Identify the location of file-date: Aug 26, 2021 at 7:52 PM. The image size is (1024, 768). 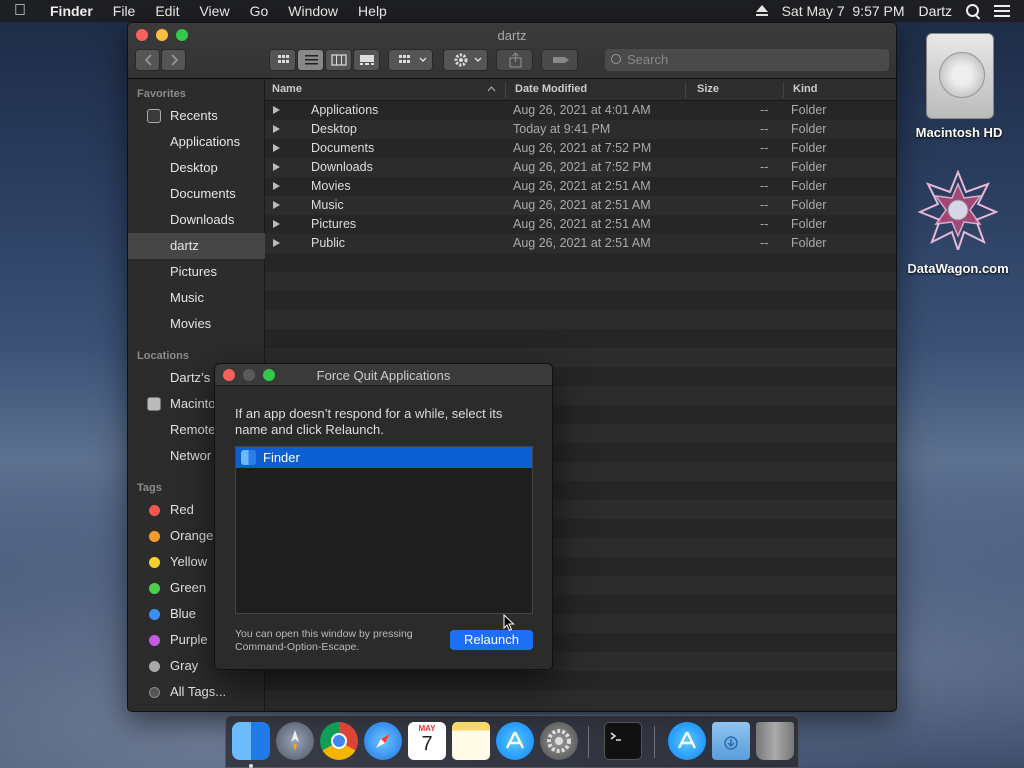
(582, 148).